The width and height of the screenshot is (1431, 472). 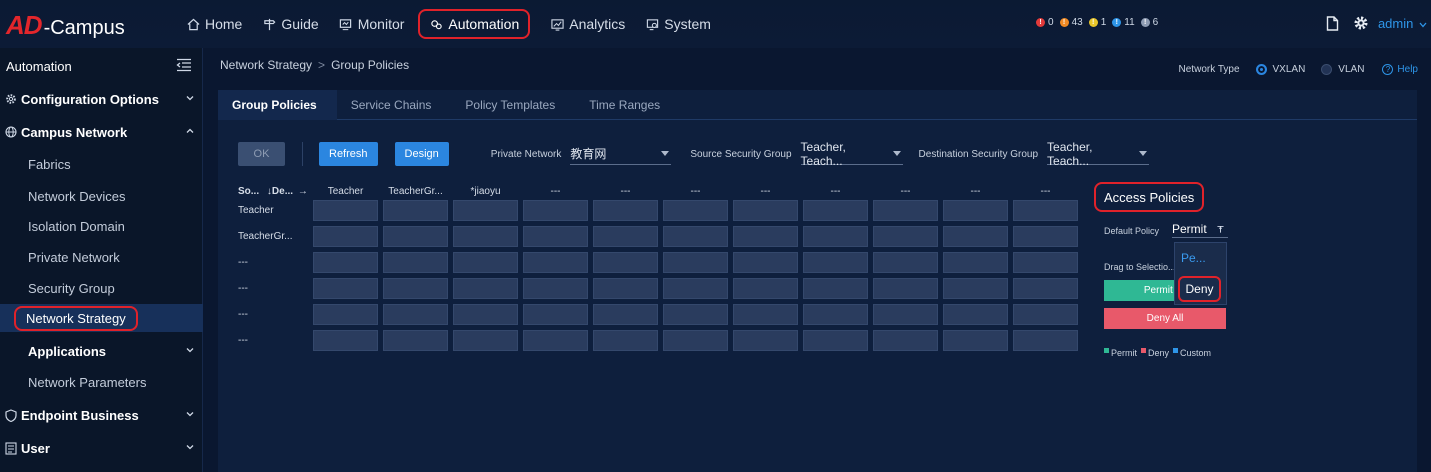 What do you see at coordinates (1351, 69) in the screenshot?
I see `radio-vlan-label: VLAN` at bounding box center [1351, 69].